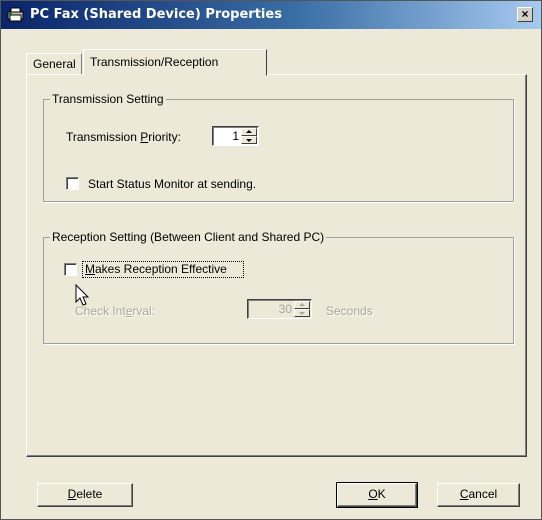 Image resolution: width=542 pixels, height=520 pixels. What do you see at coordinates (123, 137) in the screenshot?
I see `priority-label: Transmission Priority:` at bounding box center [123, 137].